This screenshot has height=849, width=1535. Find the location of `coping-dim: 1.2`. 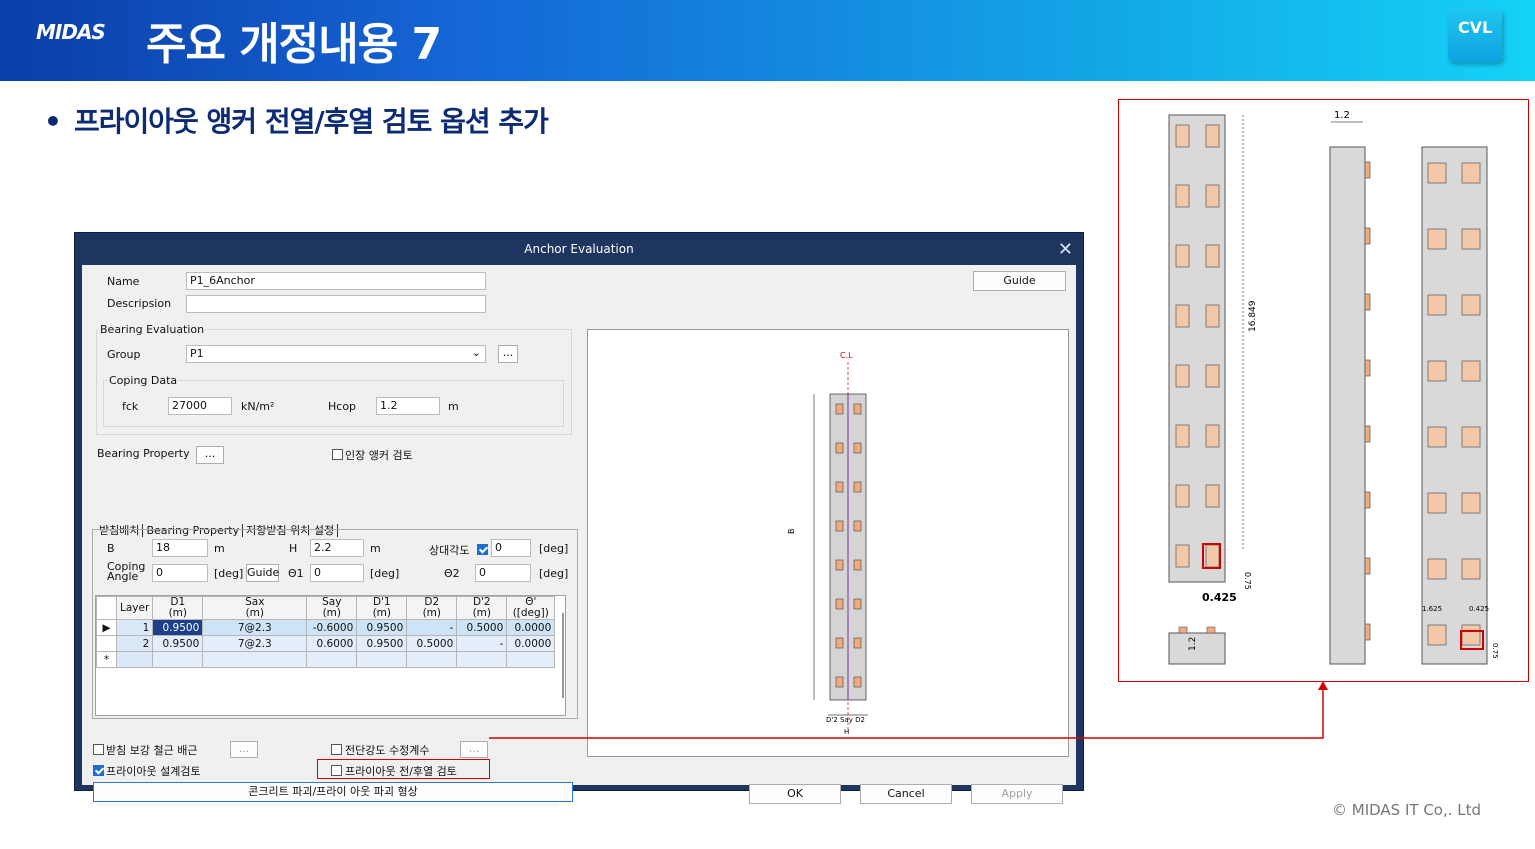

coping-dim: 1.2 is located at coordinates (1193, 644).